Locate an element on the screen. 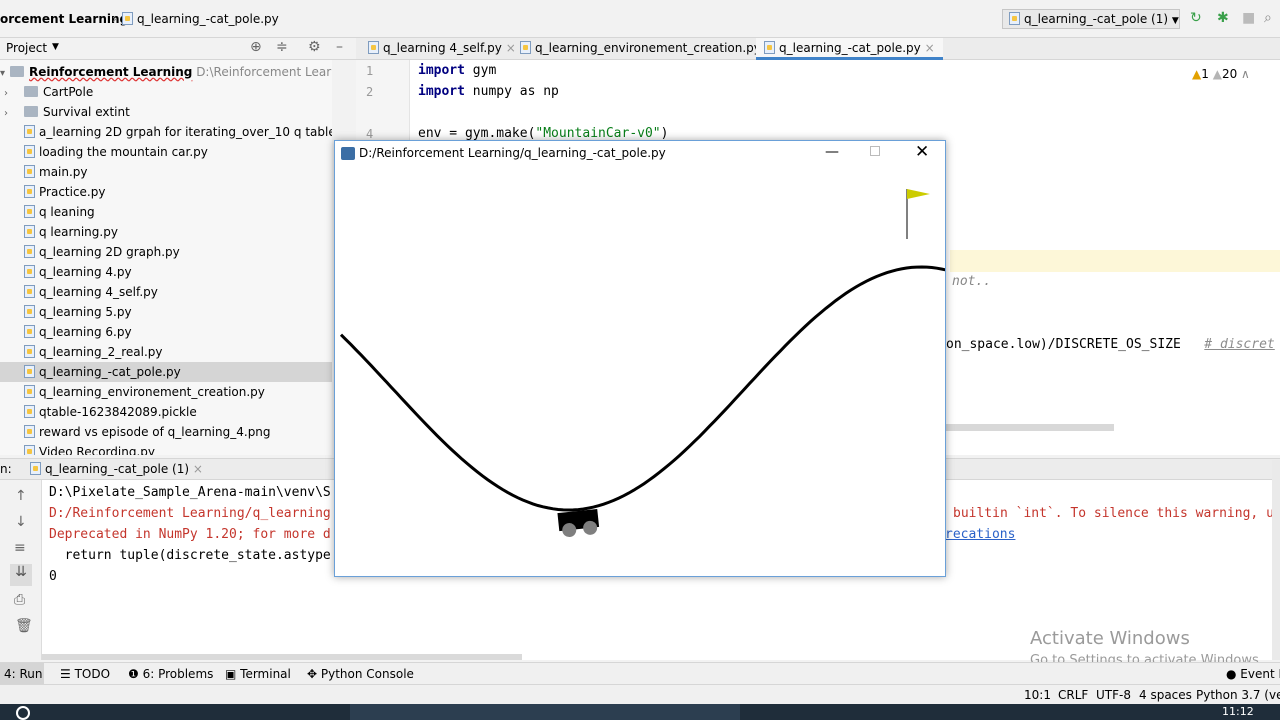  tool-tab-label: Python Console is located at coordinates (367, 674).